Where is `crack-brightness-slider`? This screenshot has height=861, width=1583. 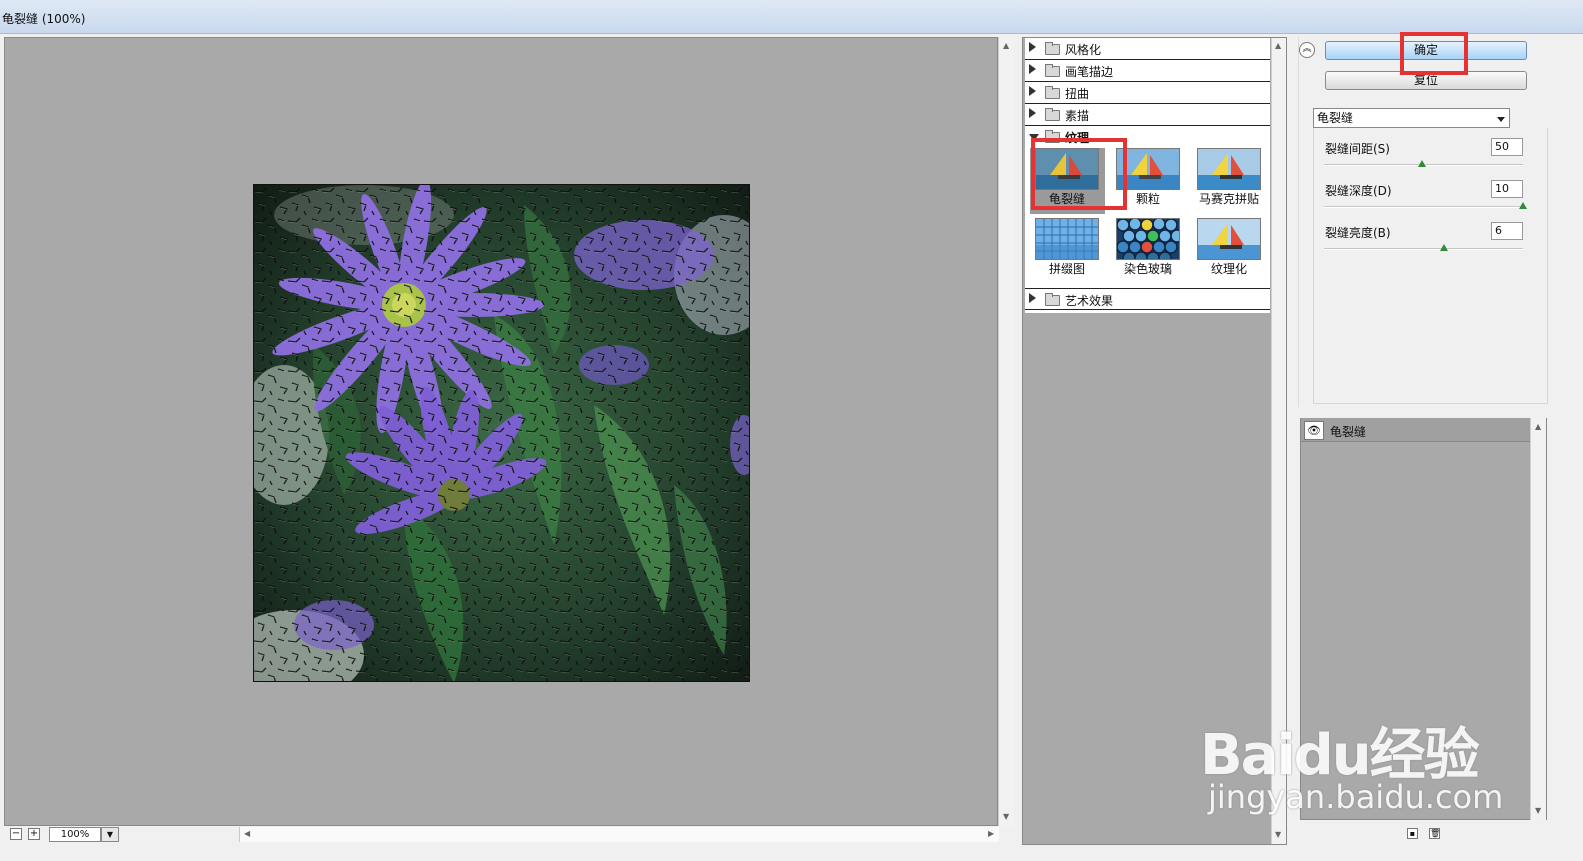 crack-brightness-slider is located at coordinates (1423, 249).